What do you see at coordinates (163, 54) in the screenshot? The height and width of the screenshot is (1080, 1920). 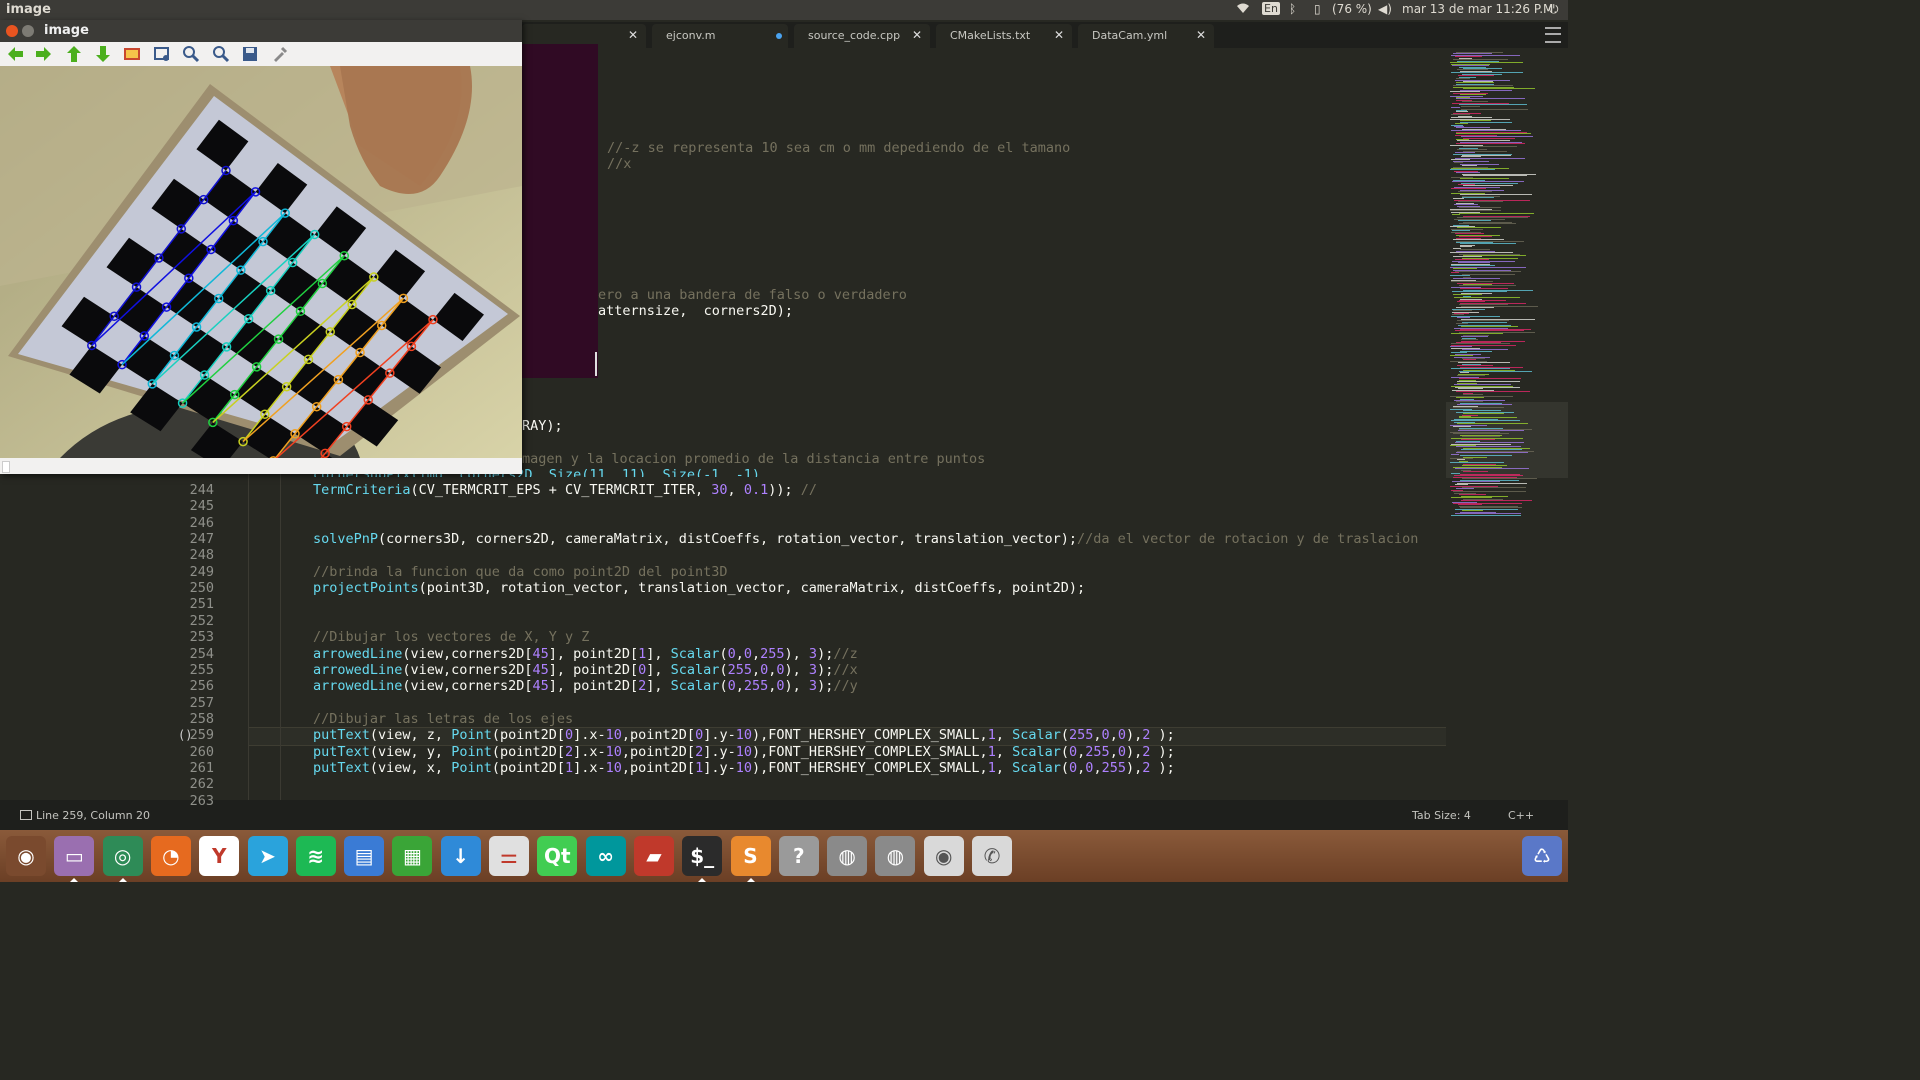 I see `zoom-original-icon` at bounding box center [163, 54].